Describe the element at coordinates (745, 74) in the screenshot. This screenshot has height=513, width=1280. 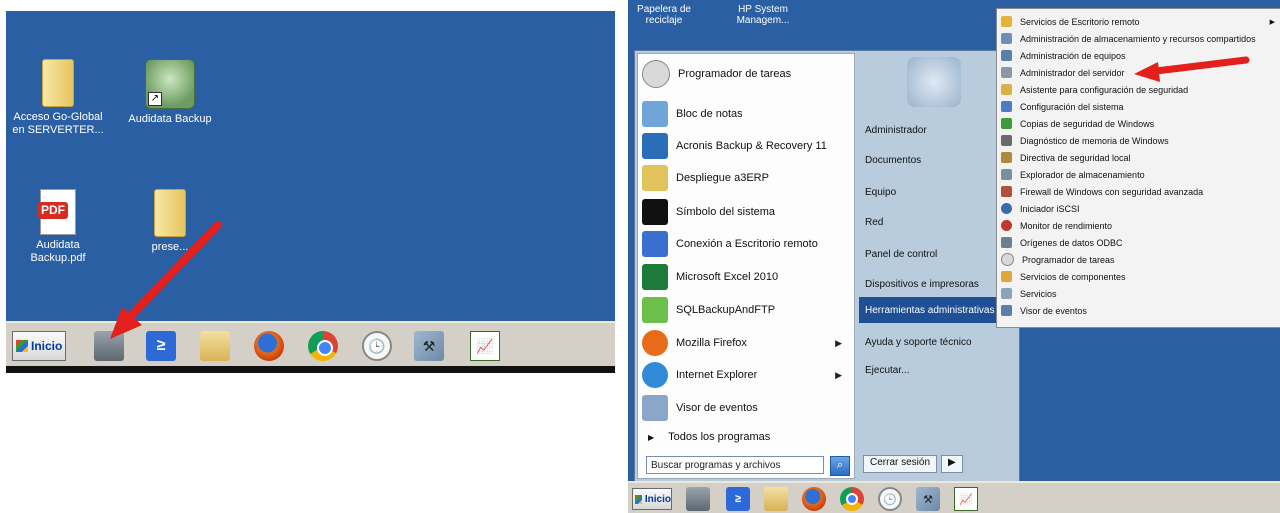
I see `program-task-scheduler: Programador de tareas` at that location.